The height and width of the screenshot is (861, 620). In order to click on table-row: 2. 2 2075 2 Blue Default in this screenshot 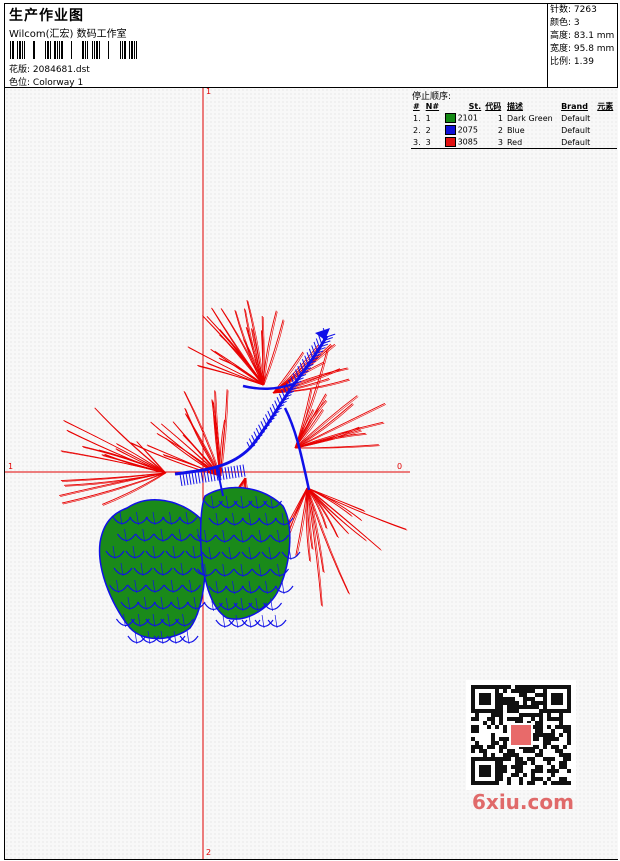, I will do `click(514, 130)`.